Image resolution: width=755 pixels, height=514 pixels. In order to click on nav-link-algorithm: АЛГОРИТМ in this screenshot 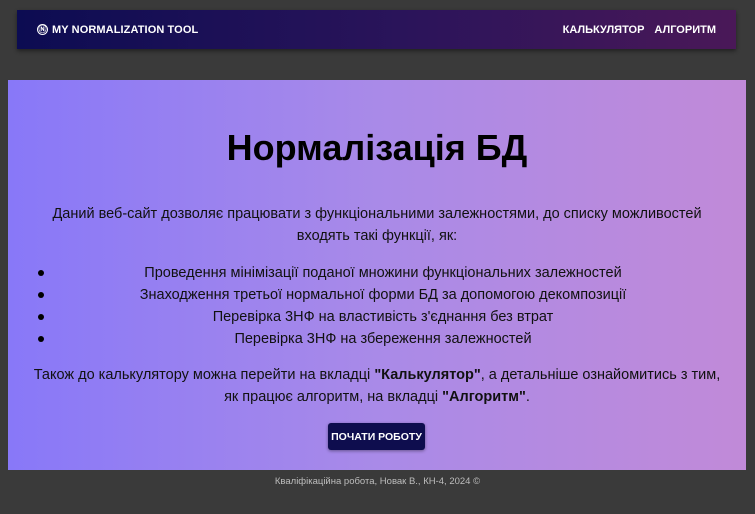, I will do `click(685, 30)`.